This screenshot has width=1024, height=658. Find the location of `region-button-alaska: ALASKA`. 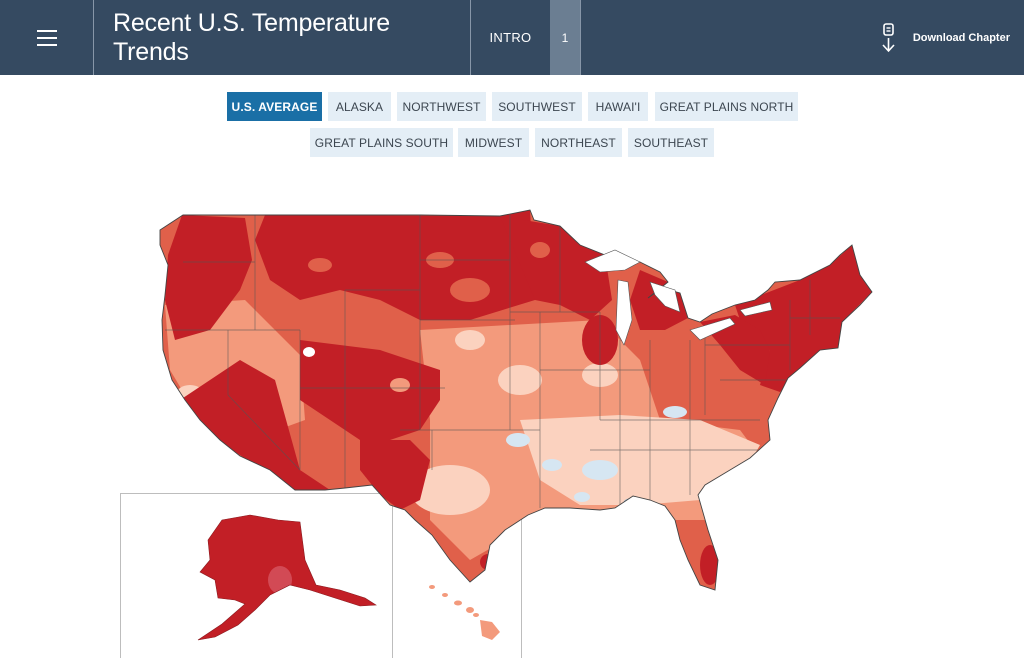

region-button-alaska: ALASKA is located at coordinates (359, 106).